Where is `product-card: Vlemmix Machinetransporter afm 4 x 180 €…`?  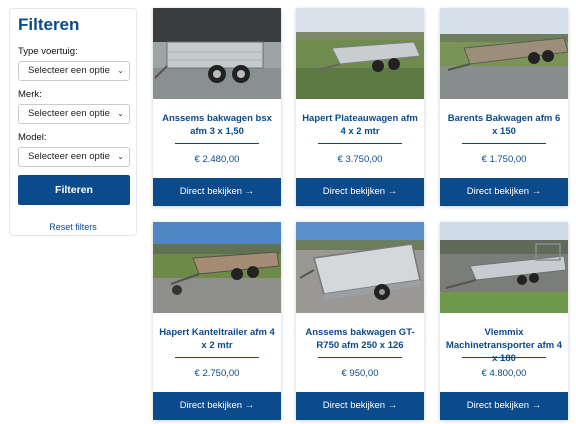 product-card: Vlemmix Machinetransporter afm 4 x 180 €… is located at coordinates (504, 321).